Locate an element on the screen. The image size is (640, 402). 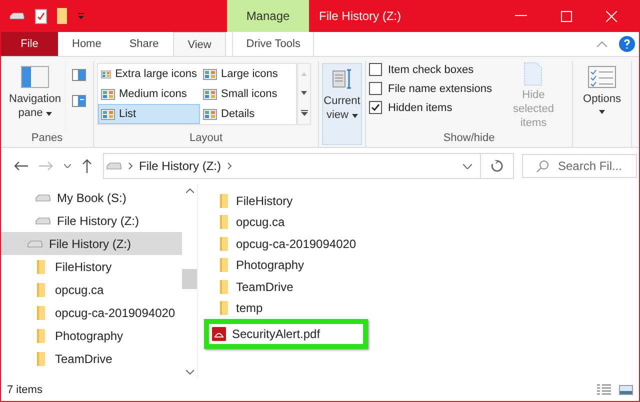
layout-option: List is located at coordinates (149, 114).